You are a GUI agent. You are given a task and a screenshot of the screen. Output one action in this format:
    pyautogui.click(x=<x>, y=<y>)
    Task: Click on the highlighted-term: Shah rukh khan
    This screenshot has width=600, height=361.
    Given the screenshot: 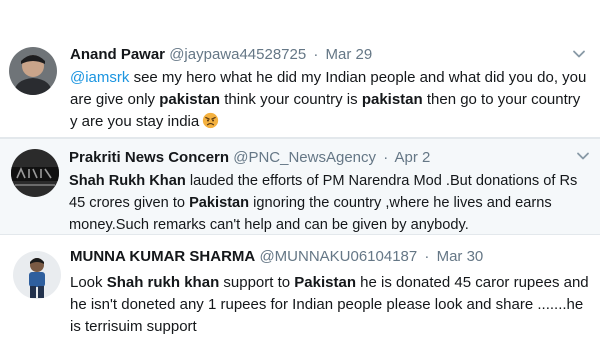 What is the action you would take?
    pyautogui.click(x=163, y=282)
    